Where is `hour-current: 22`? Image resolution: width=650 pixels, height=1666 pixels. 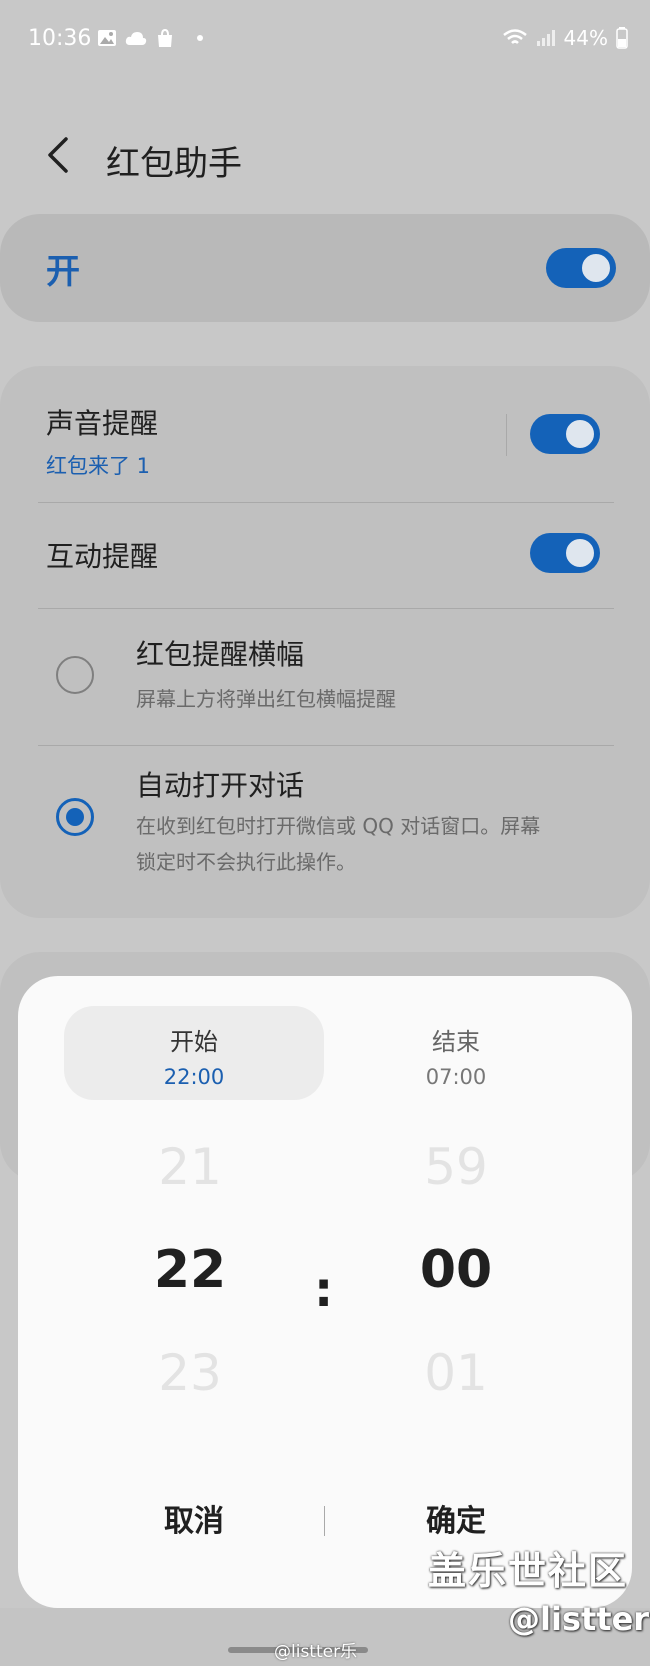
hour-current: 22 is located at coordinates (190, 1270).